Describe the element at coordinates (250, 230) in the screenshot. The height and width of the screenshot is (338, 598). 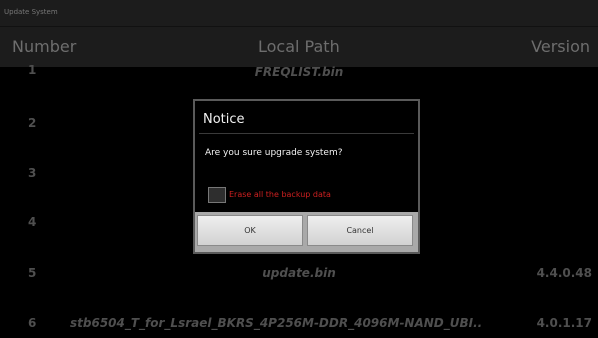
I see `ok-button: OK` at that location.